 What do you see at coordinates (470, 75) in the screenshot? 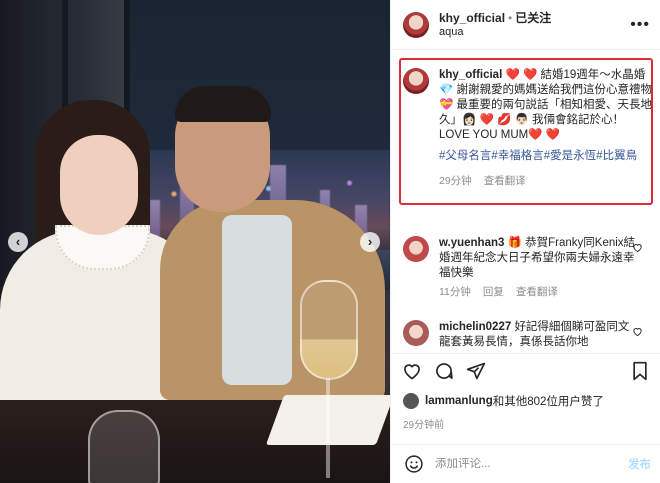
I see `caption-username: khy_official` at bounding box center [470, 75].